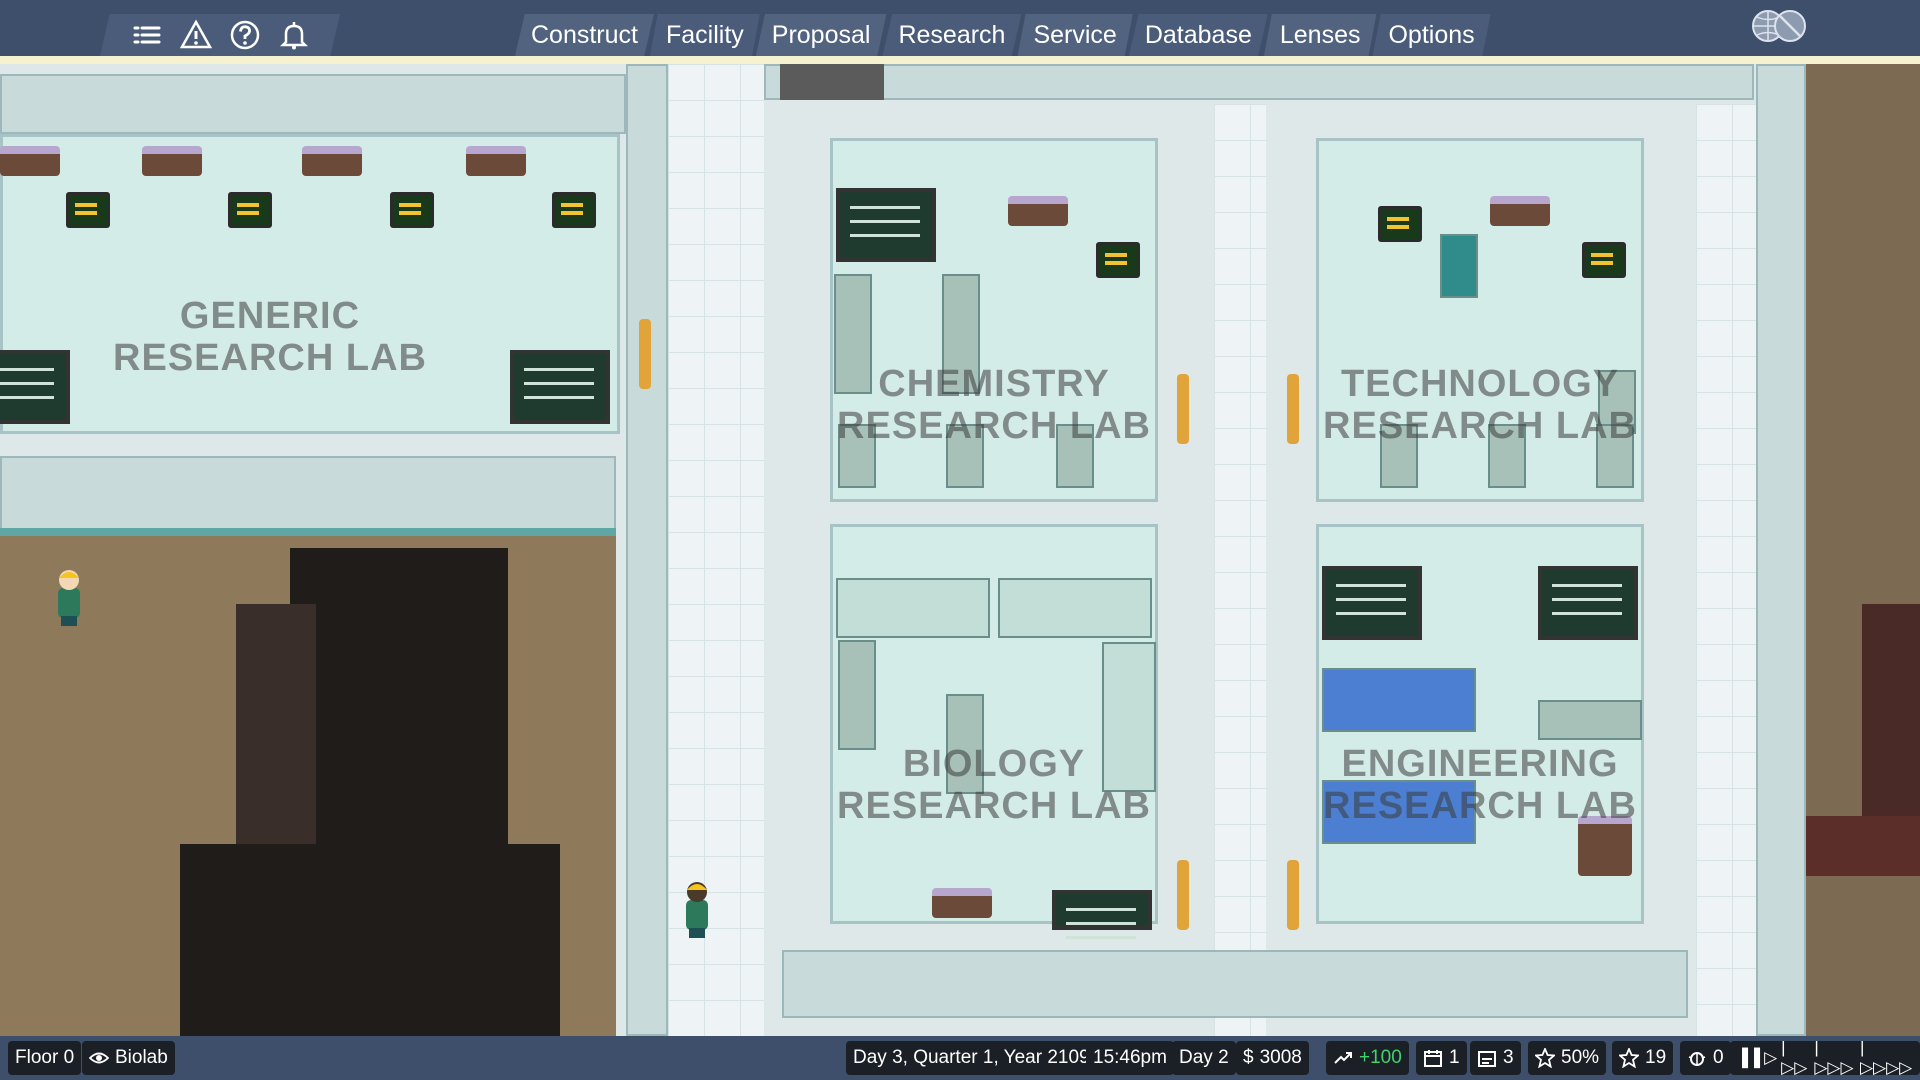 The width and height of the screenshot is (1920, 1080). I want to click on speed-controls: ▐▐ ▷ |▷▷ |▷▷▷ |▷▷▷▷, so click(1825, 1058).